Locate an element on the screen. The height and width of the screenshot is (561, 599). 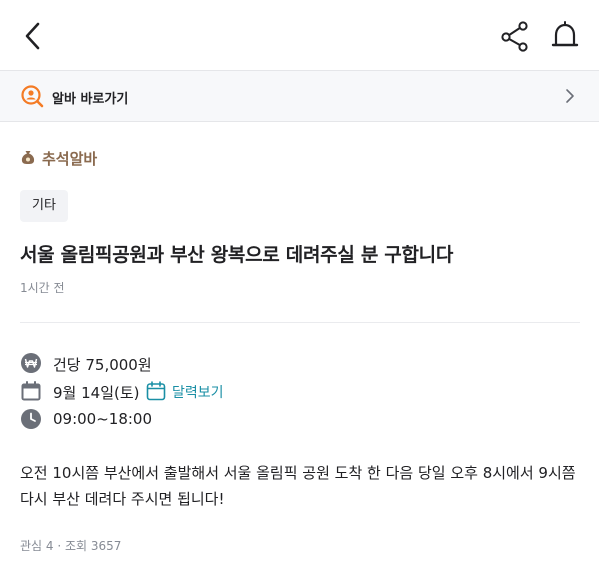
bell-icon is located at coordinates (565, 34).